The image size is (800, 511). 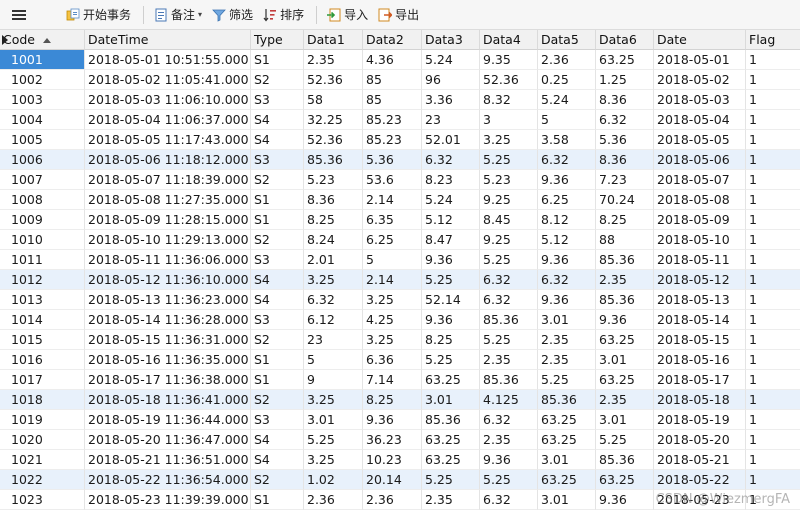 What do you see at coordinates (168, 280) in the screenshot?
I see `cell-datetime: 2018-05-12 11:36:10.000` at bounding box center [168, 280].